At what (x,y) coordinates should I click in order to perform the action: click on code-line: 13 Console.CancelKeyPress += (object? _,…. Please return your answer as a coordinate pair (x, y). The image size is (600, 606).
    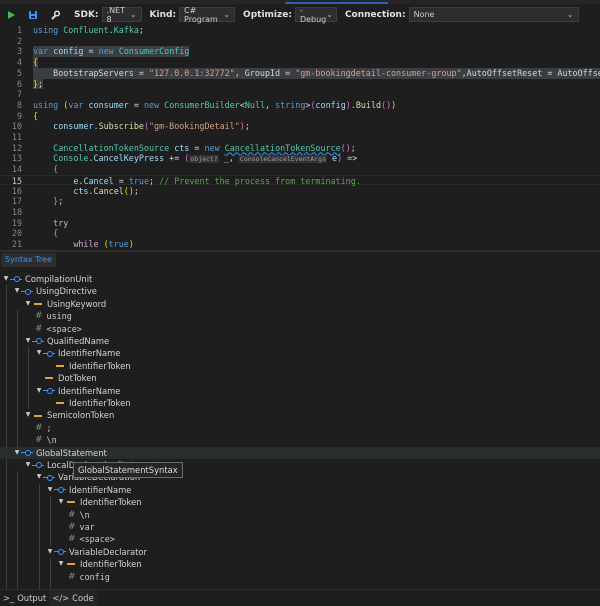
    Looking at the image, I should click on (300, 158).